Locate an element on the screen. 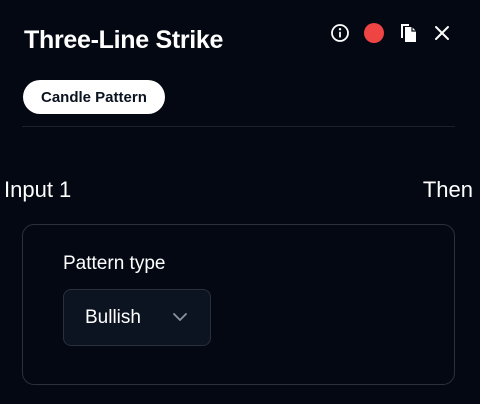 This screenshot has height=404, width=480. status-dot-icon is located at coordinates (374, 33).